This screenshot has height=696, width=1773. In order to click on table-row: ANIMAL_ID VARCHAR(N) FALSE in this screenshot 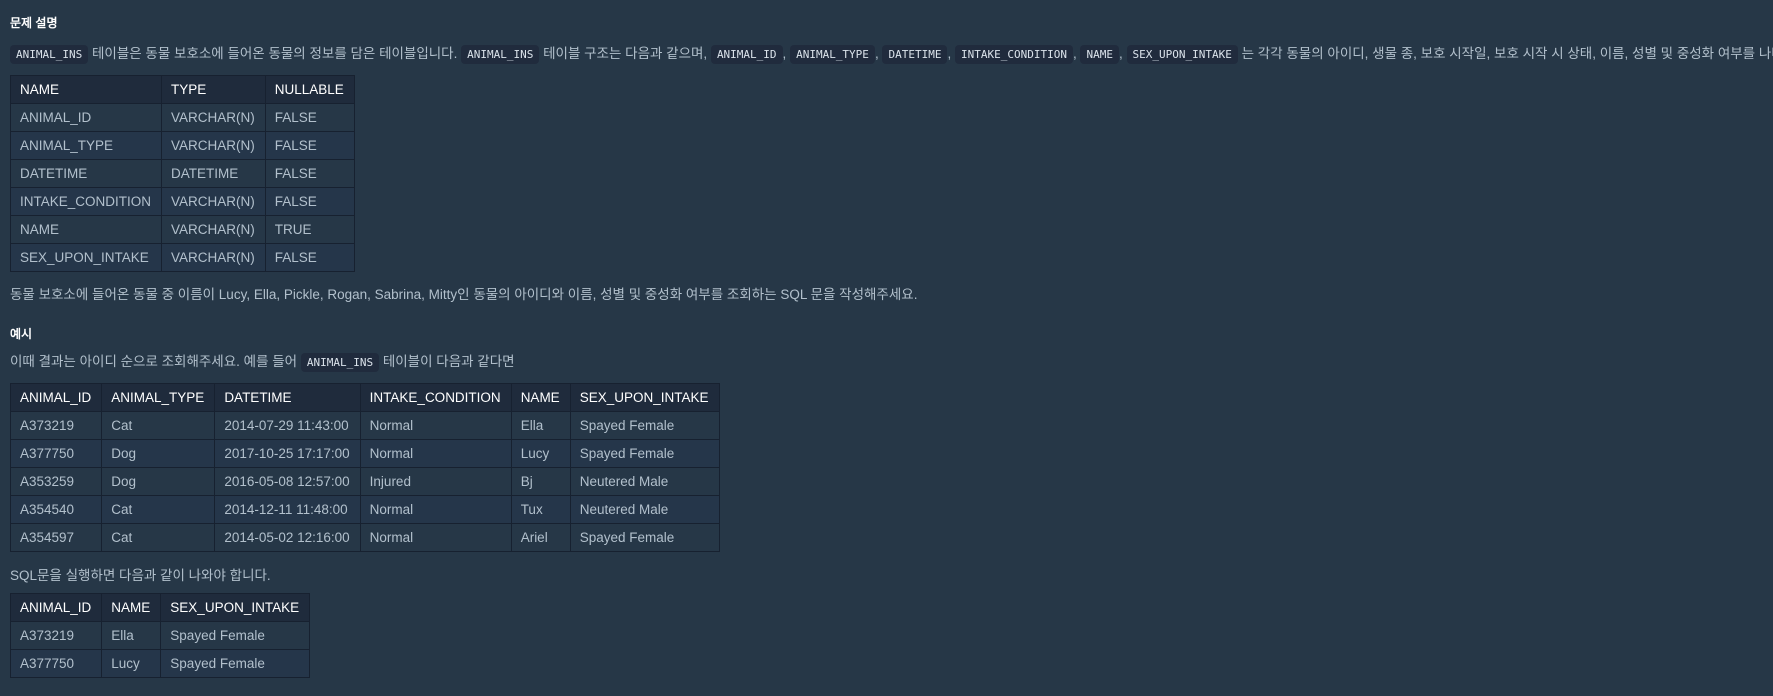, I will do `click(182, 117)`.